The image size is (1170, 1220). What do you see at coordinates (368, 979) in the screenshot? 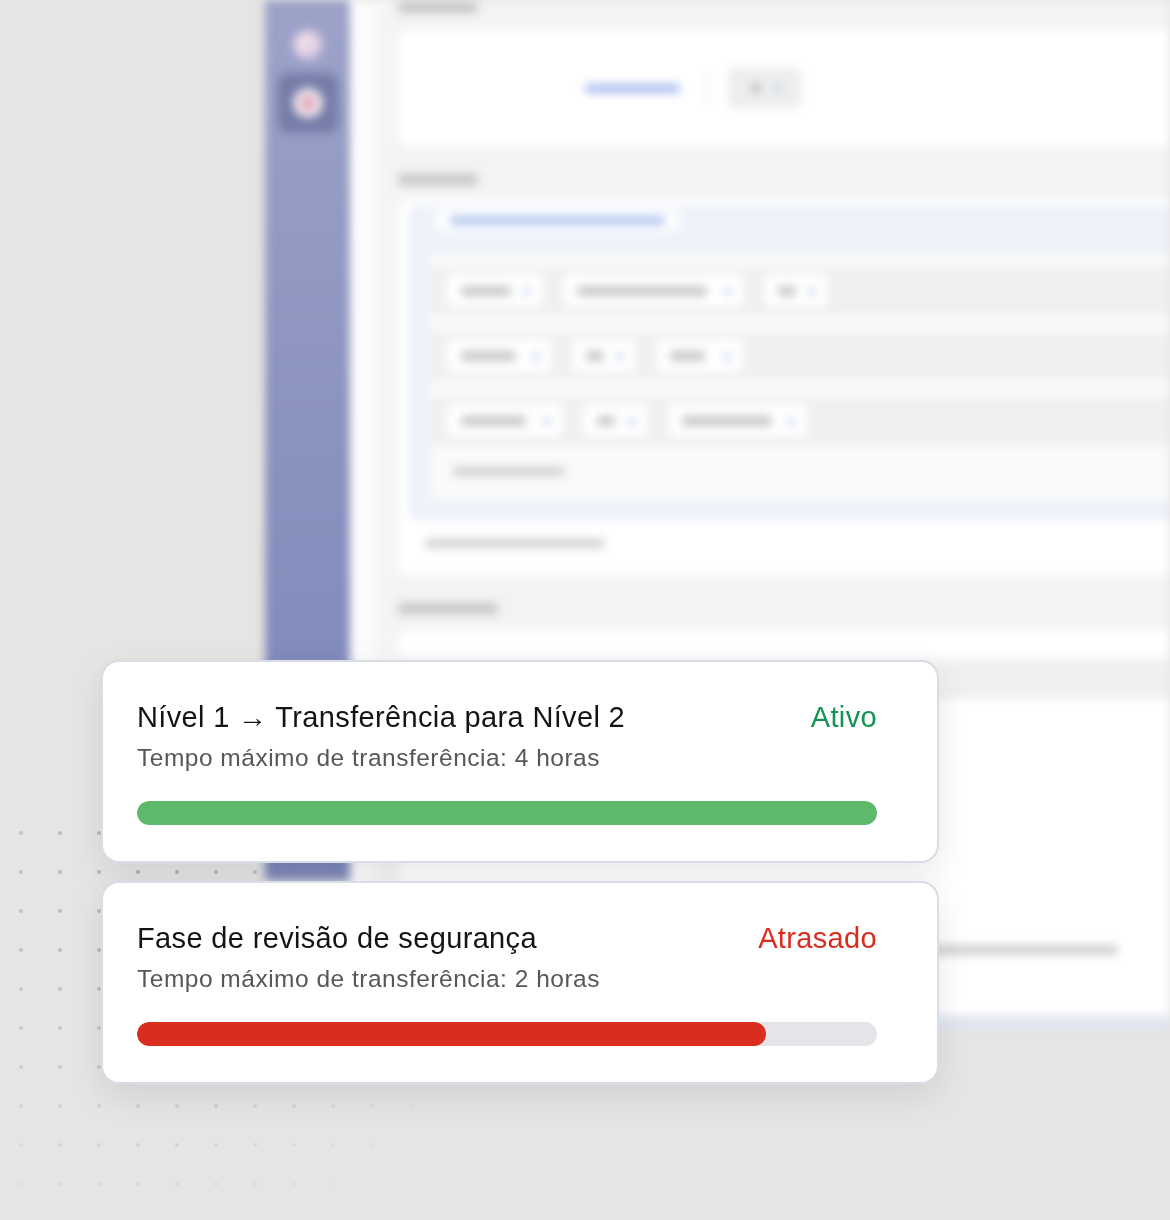
I see `card-subtitle: Tempo máximo de transferência: 2 horas` at bounding box center [368, 979].